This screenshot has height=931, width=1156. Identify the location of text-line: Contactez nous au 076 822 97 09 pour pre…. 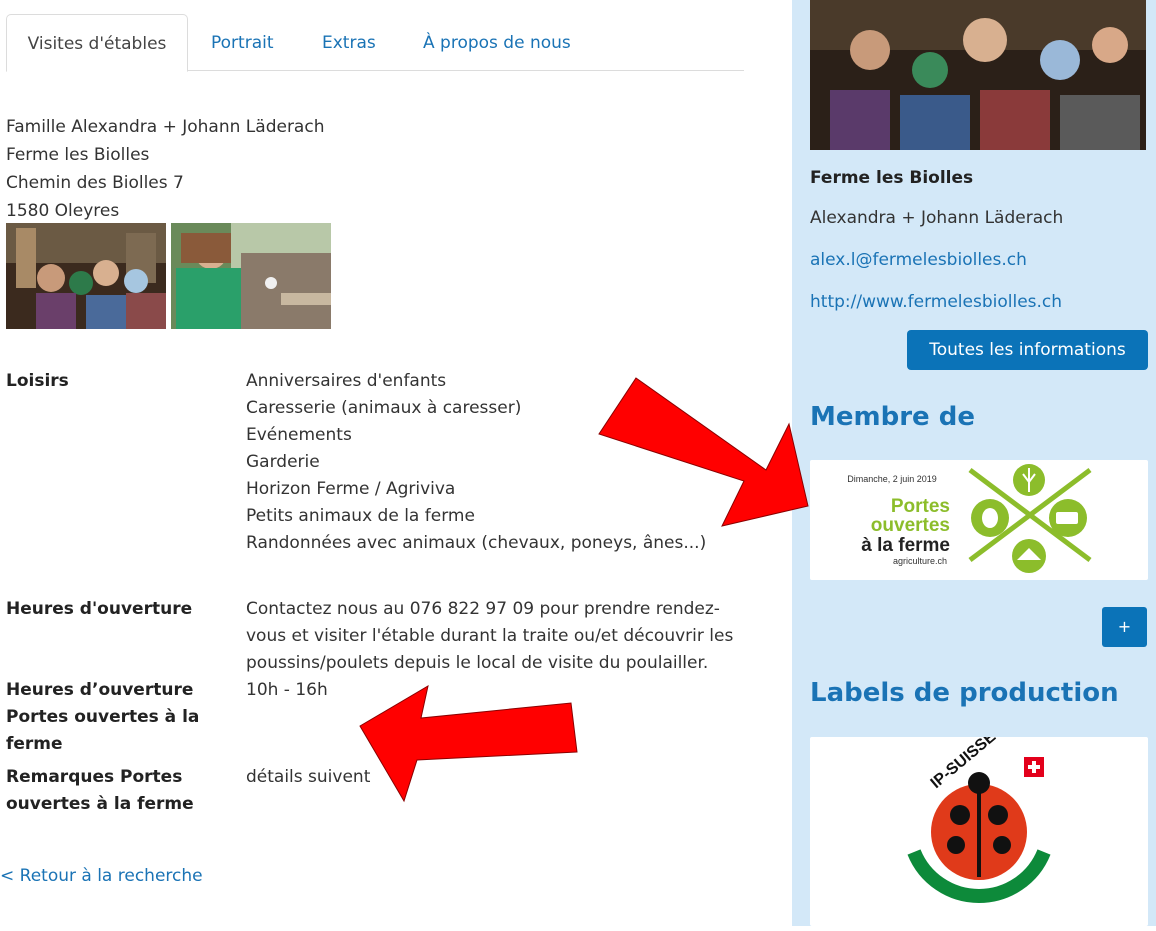
(483, 609).